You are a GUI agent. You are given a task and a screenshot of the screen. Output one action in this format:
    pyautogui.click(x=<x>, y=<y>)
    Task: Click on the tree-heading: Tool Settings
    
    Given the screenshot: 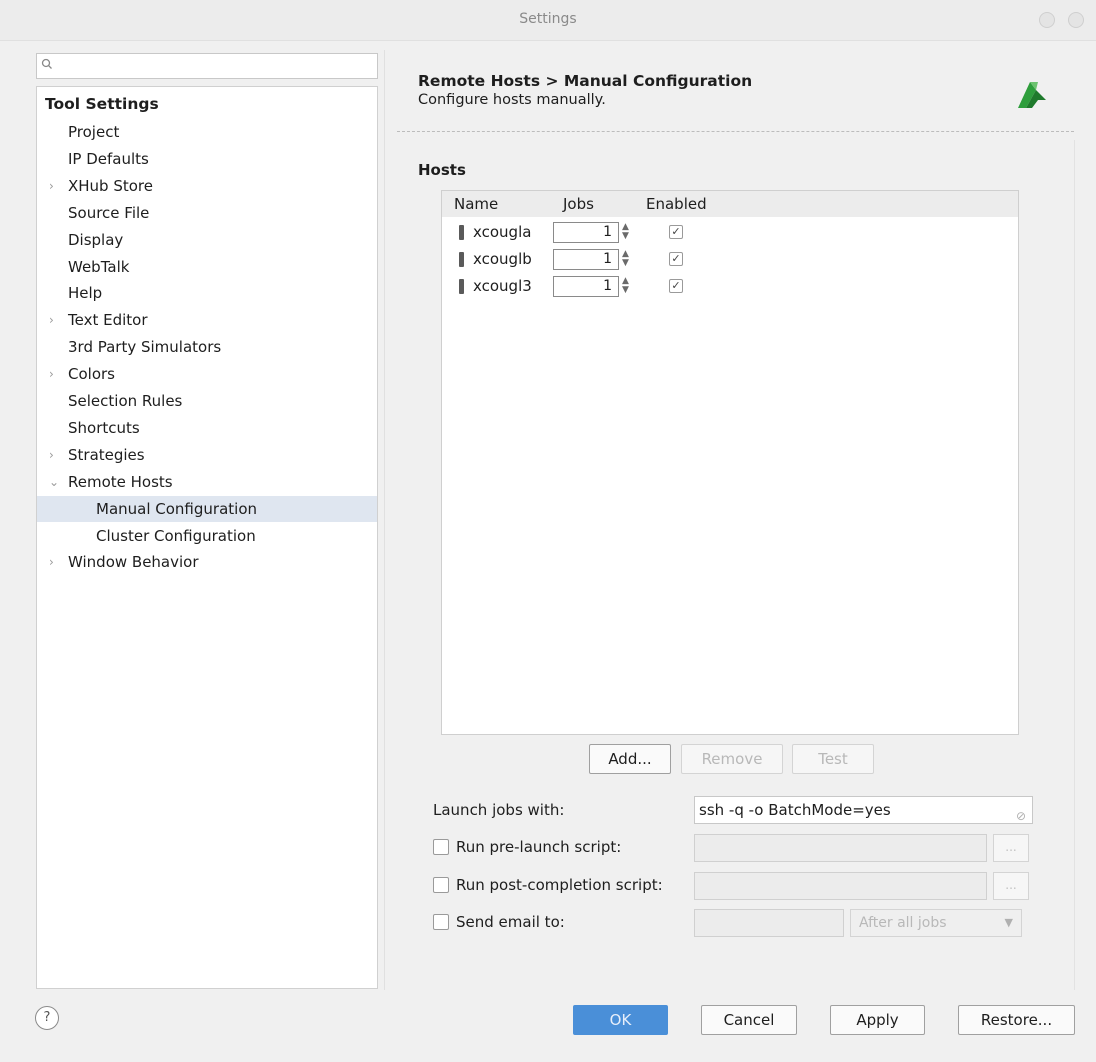 What is the action you would take?
    pyautogui.click(x=102, y=104)
    